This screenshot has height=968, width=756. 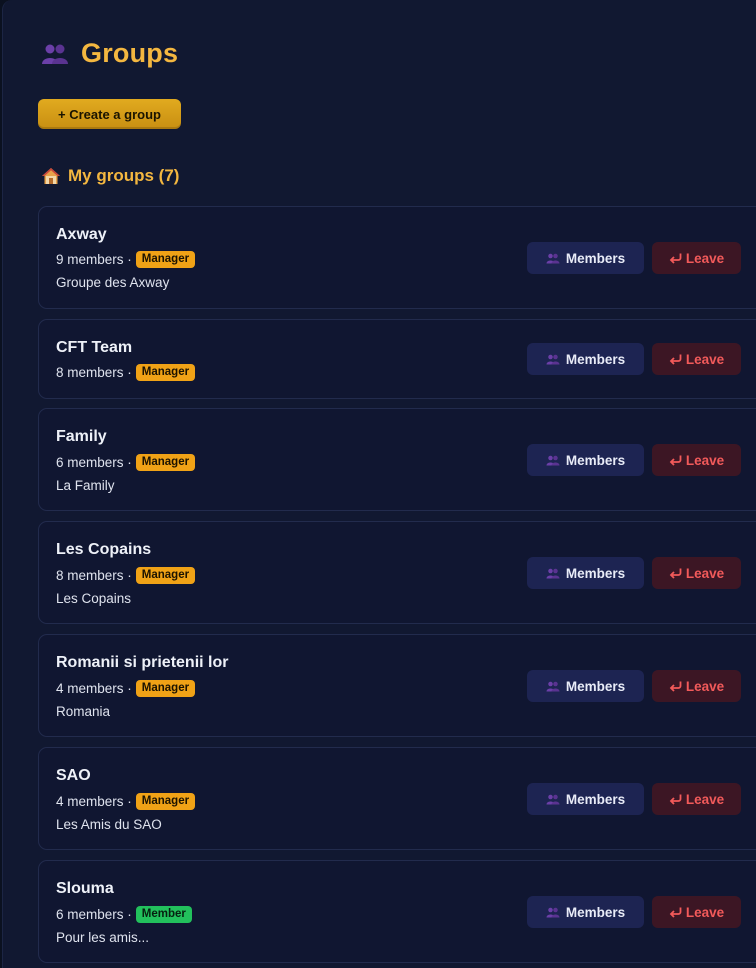 What do you see at coordinates (142, 662) in the screenshot?
I see `group-name: Romanii si prietenii lor` at bounding box center [142, 662].